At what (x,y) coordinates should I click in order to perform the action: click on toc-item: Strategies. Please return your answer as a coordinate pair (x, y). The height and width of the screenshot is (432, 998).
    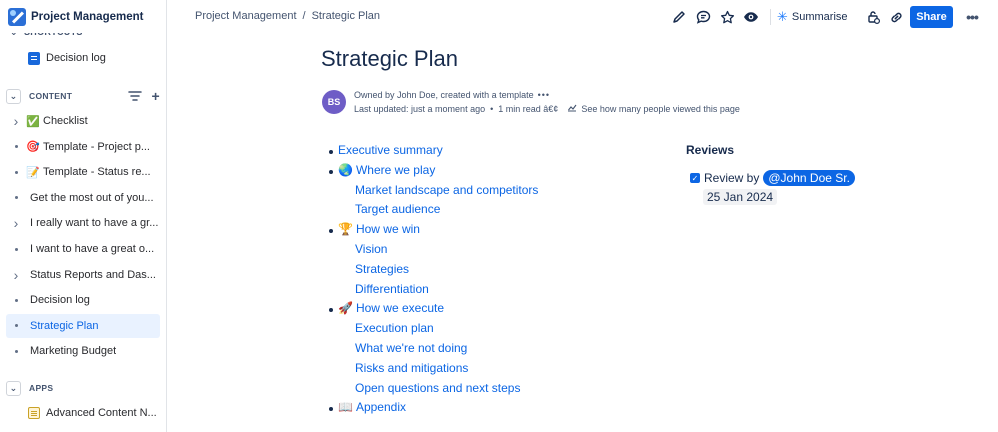
    Looking at the image, I should click on (434, 270).